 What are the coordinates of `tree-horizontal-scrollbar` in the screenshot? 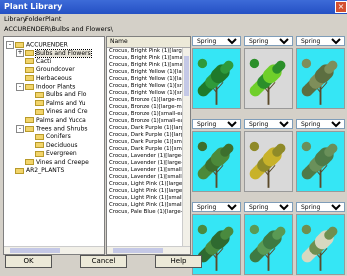 It's located at (54, 250).